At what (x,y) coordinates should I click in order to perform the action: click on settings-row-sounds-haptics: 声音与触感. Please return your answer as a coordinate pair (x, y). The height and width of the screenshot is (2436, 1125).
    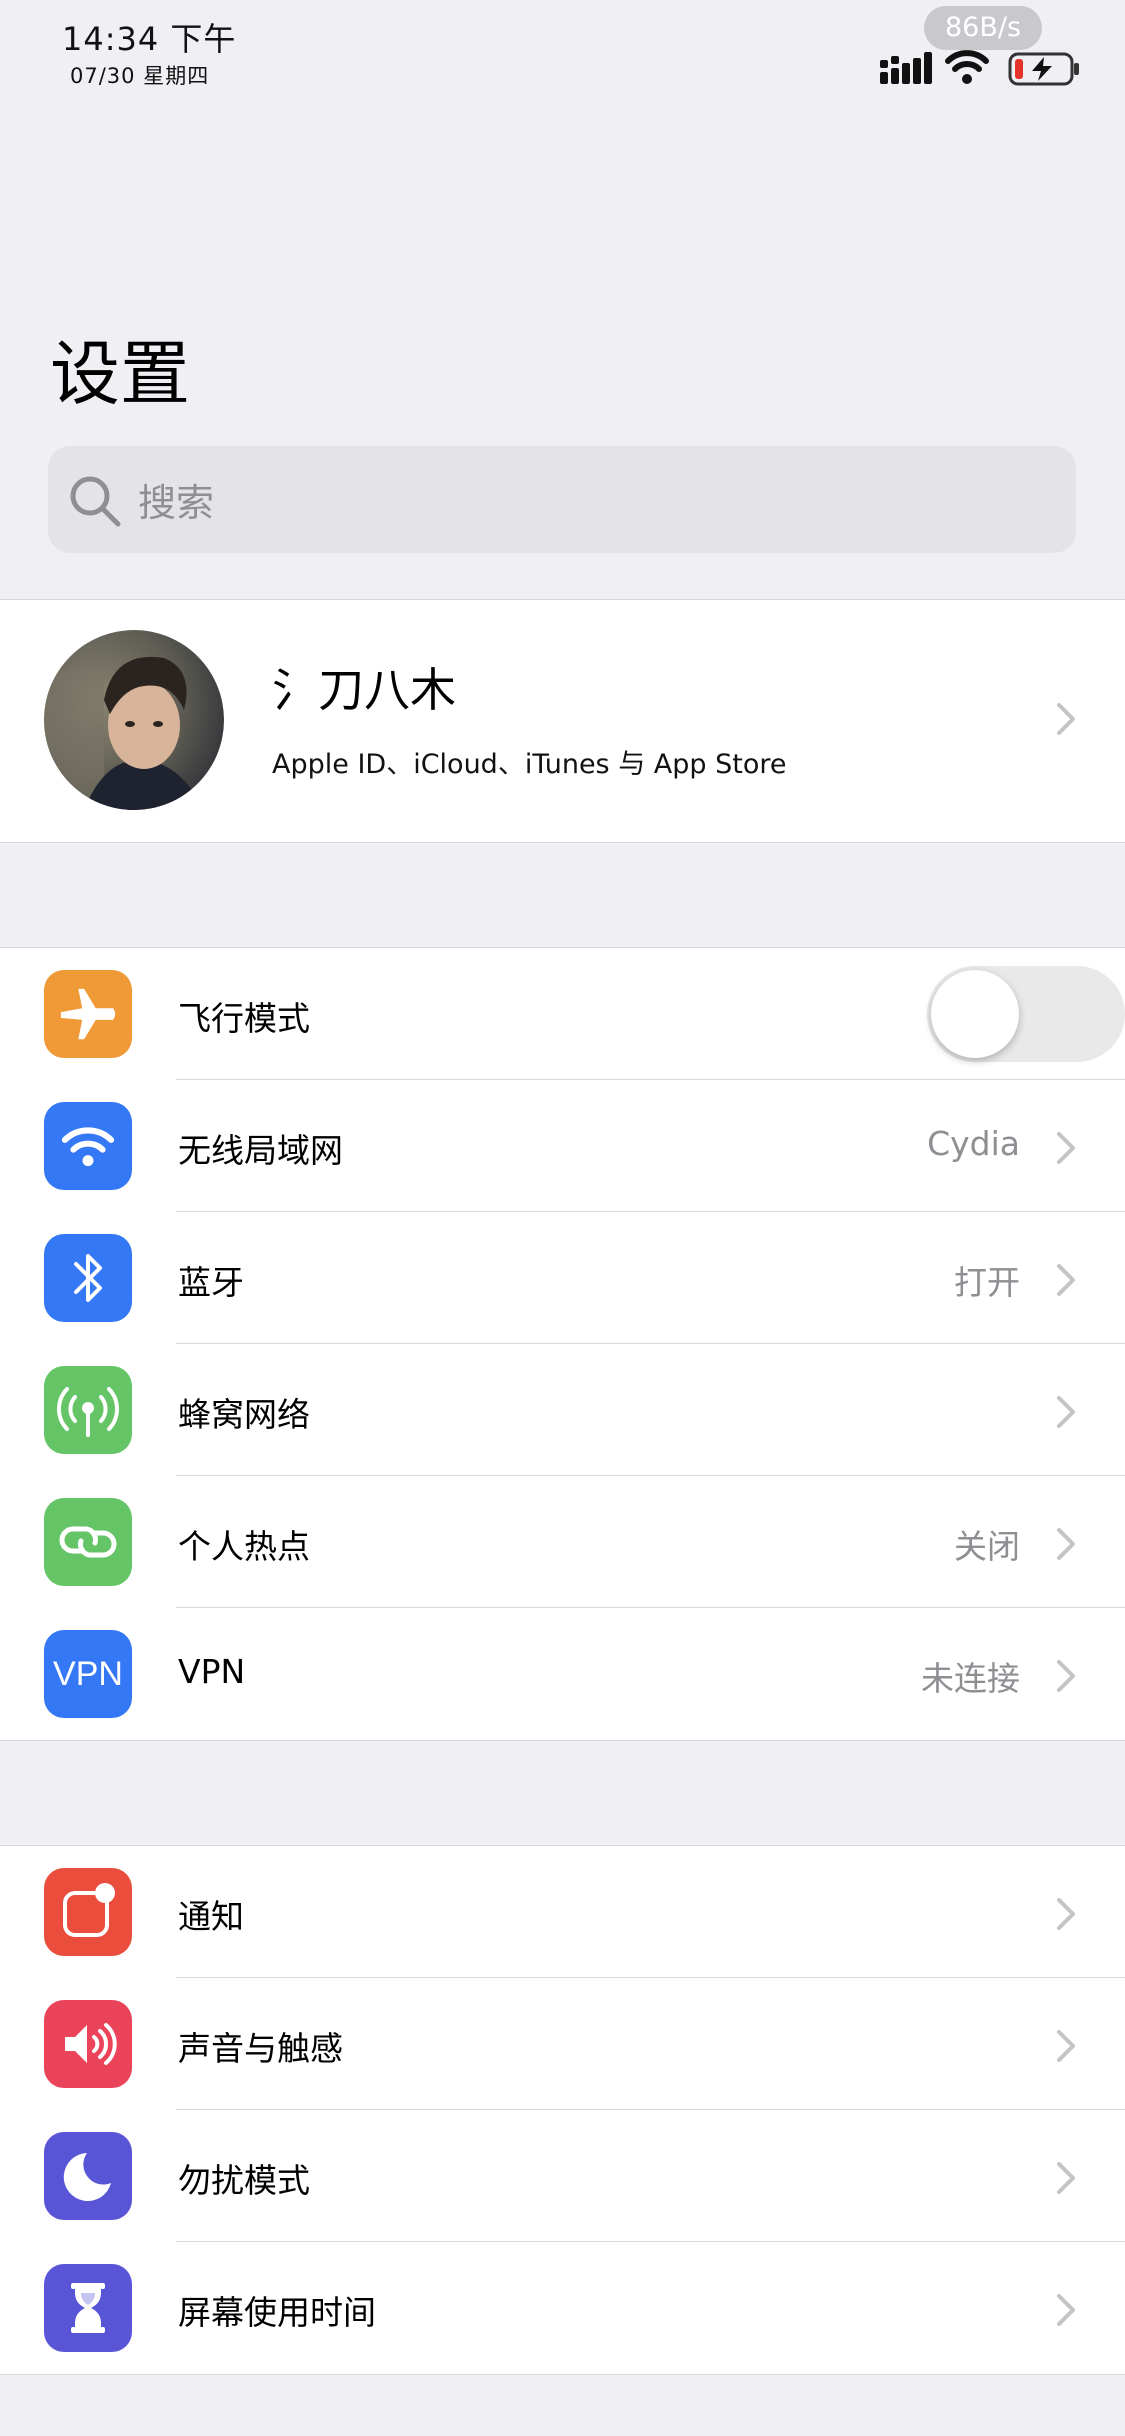
    Looking at the image, I should click on (562, 2044).